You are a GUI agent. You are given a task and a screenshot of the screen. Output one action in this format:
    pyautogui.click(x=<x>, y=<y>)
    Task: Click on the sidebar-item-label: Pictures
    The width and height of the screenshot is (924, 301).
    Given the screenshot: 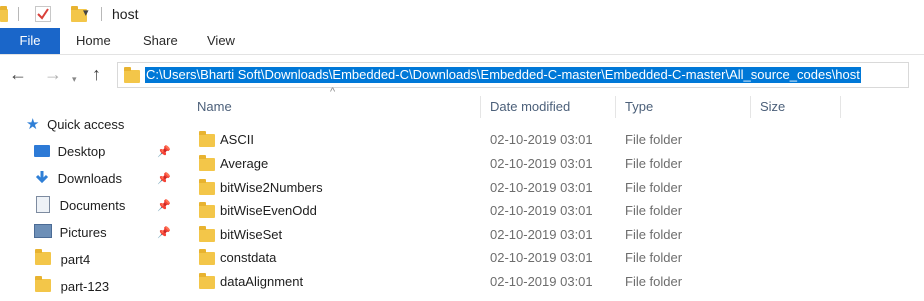 What is the action you would take?
    pyautogui.click(x=83, y=232)
    